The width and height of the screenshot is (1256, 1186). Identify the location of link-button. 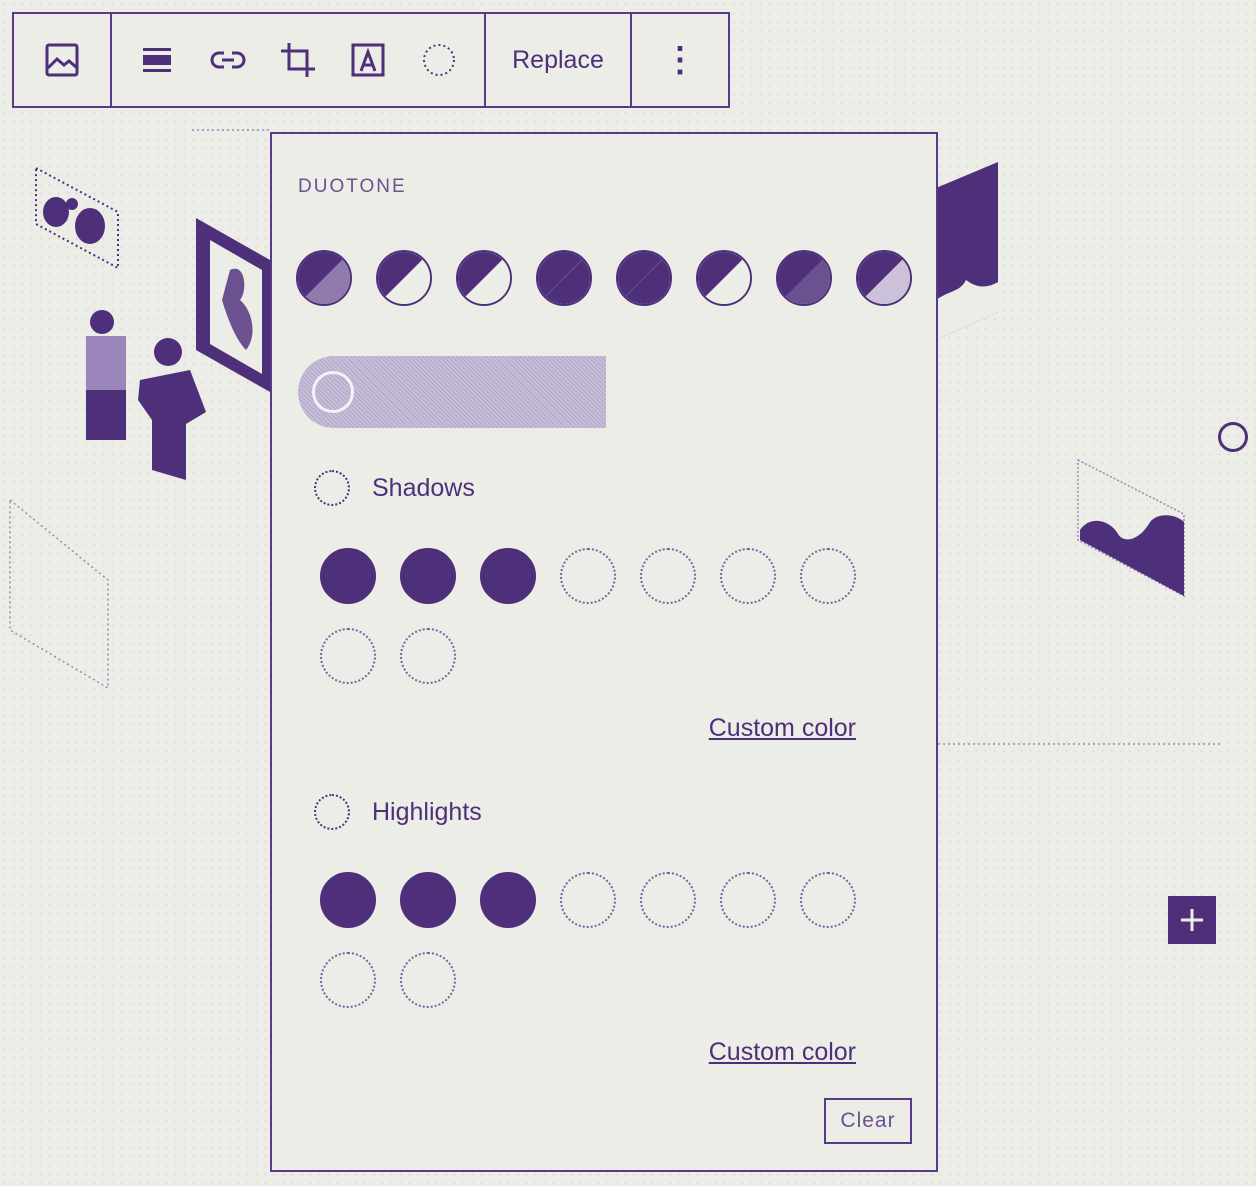
(227, 60).